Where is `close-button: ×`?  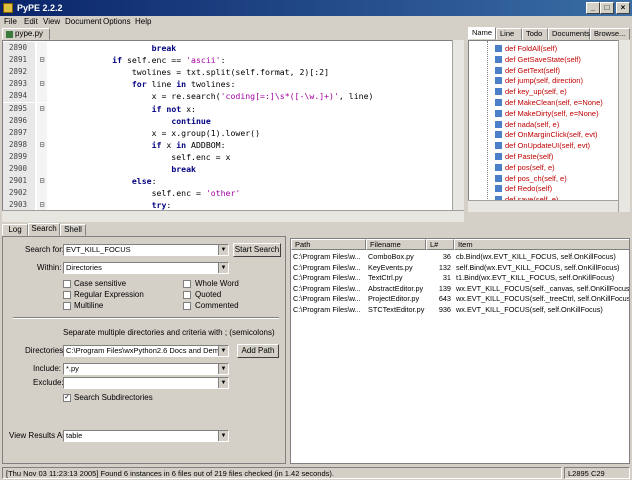
close-button: × is located at coordinates (623, 8).